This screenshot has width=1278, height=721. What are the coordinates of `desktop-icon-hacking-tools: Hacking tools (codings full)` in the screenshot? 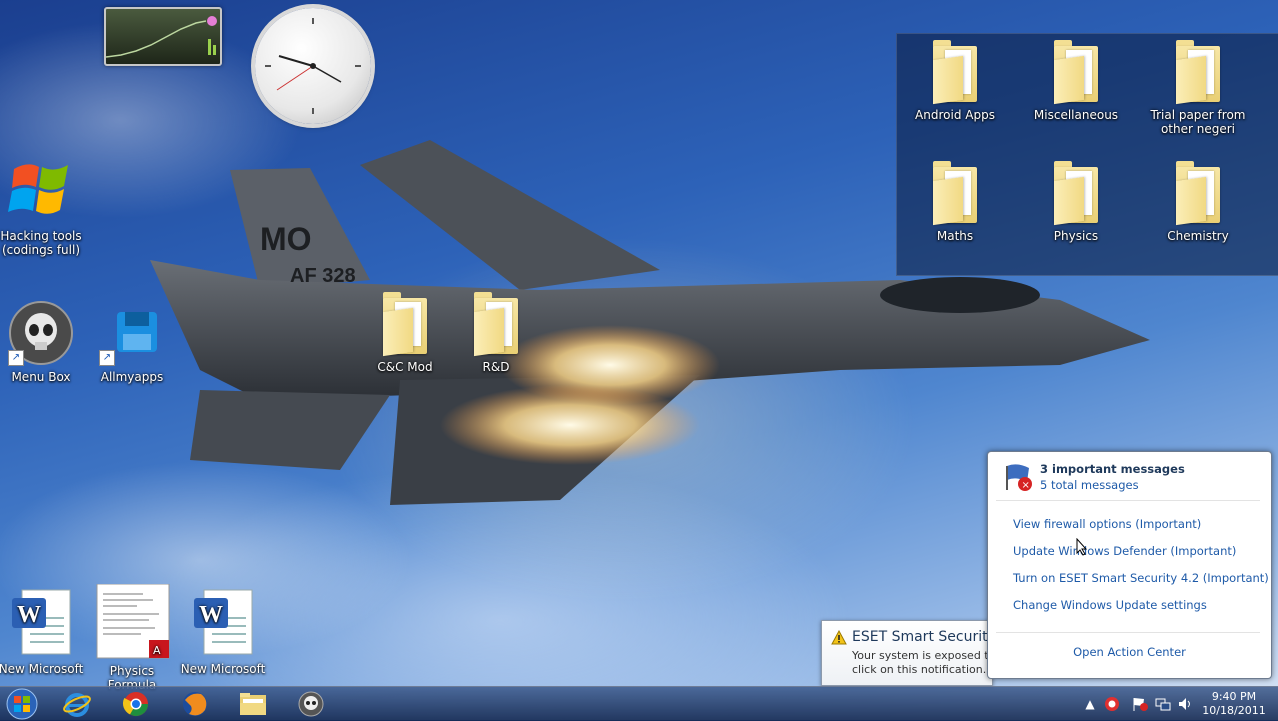 It's located at (42, 206).